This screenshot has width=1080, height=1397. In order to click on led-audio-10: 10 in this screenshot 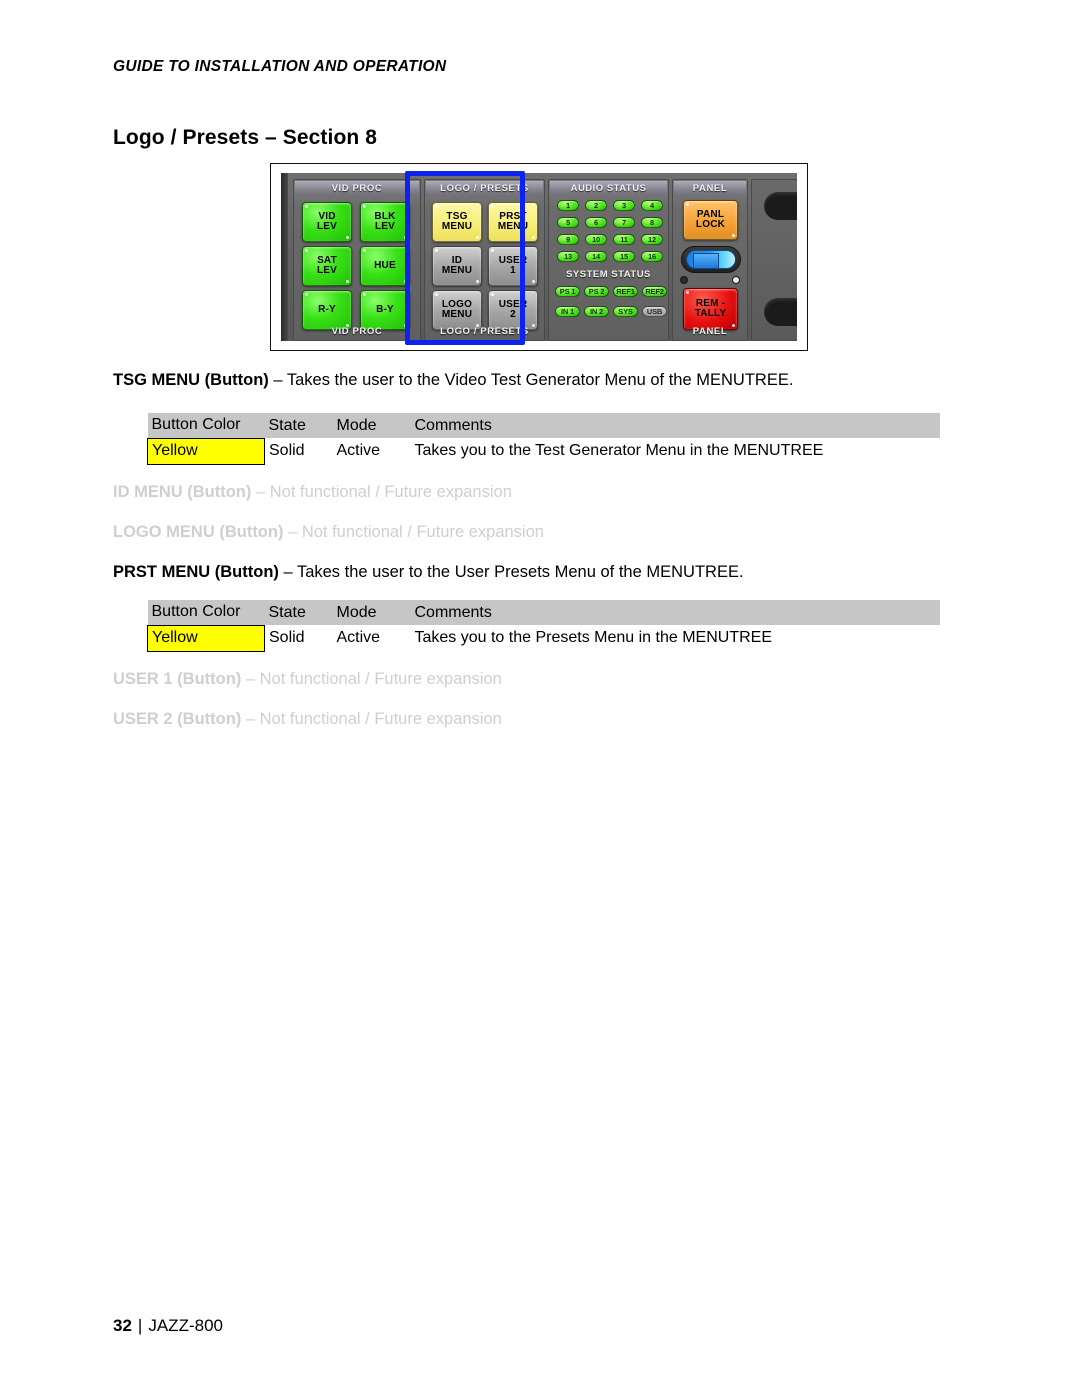, I will do `click(596, 239)`.